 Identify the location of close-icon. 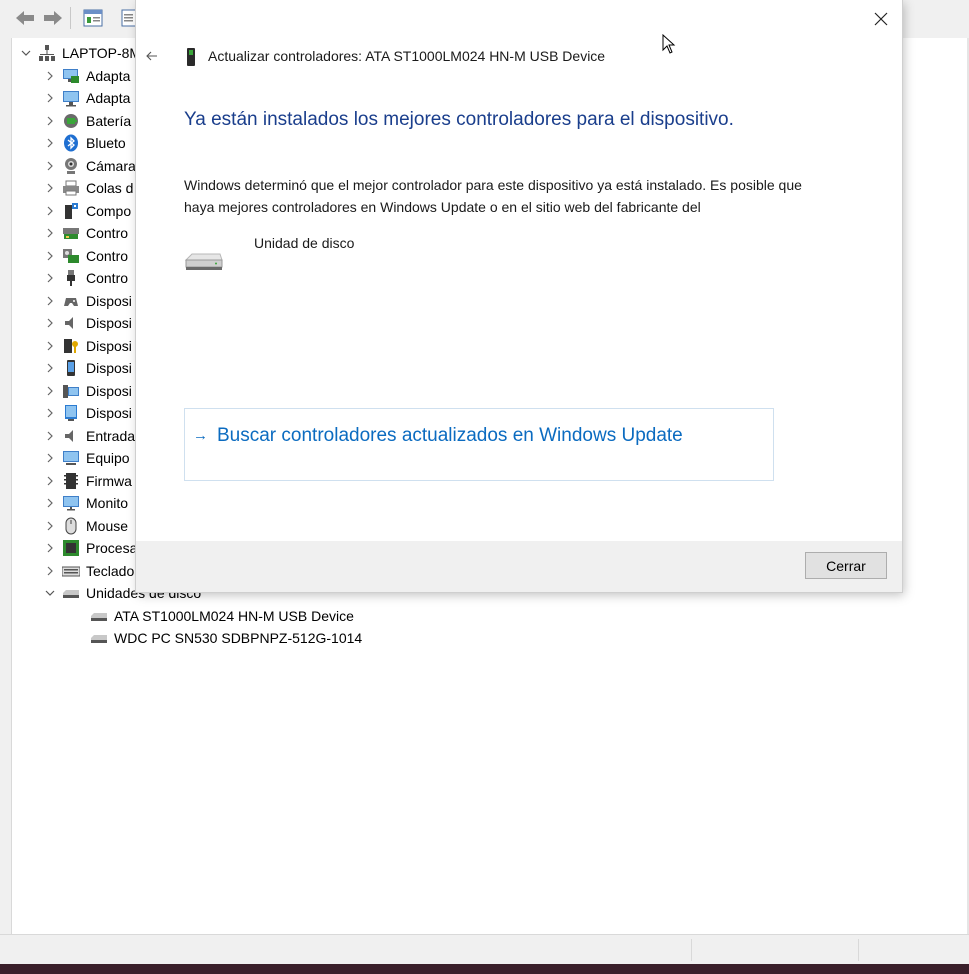
(881, 19).